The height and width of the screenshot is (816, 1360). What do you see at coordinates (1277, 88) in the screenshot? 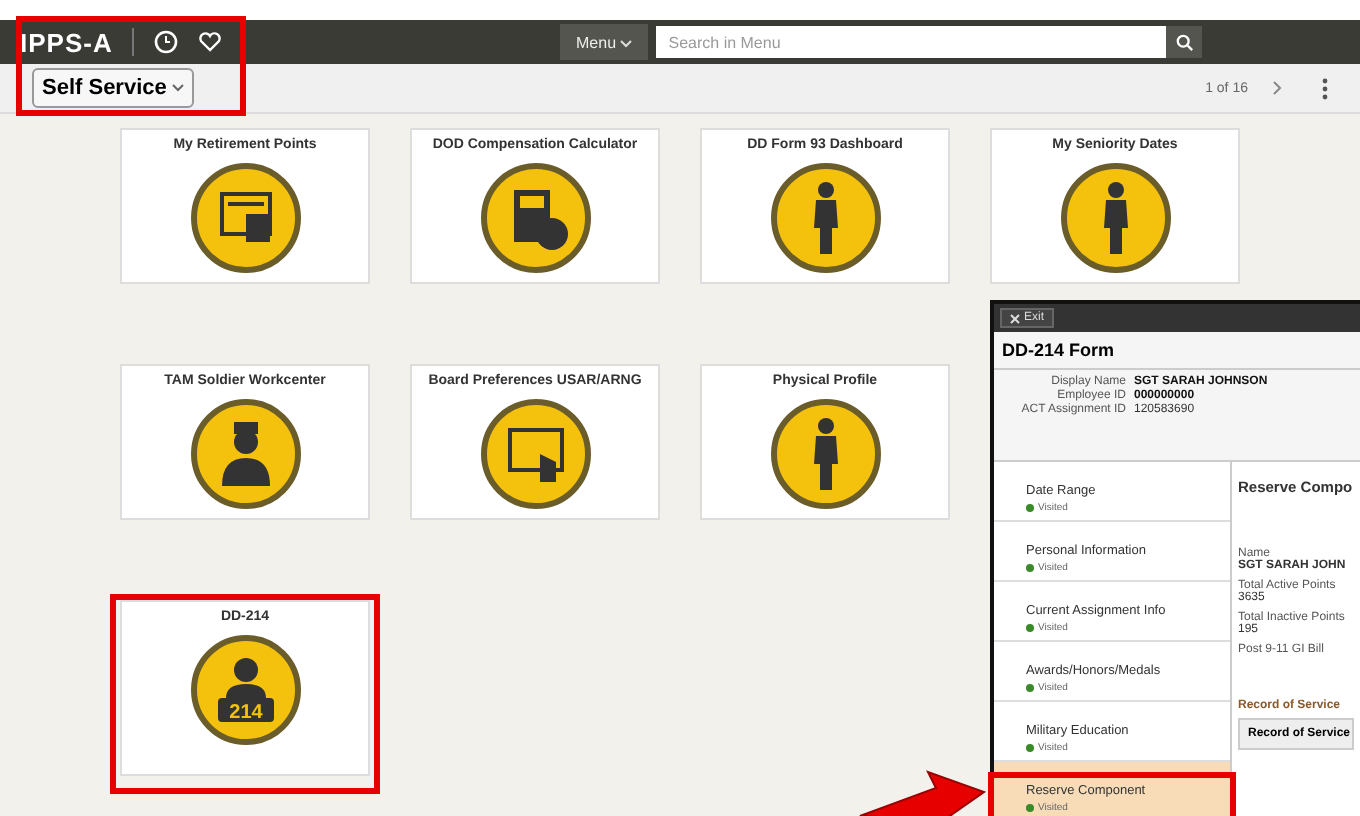
I see `next-icon` at bounding box center [1277, 88].